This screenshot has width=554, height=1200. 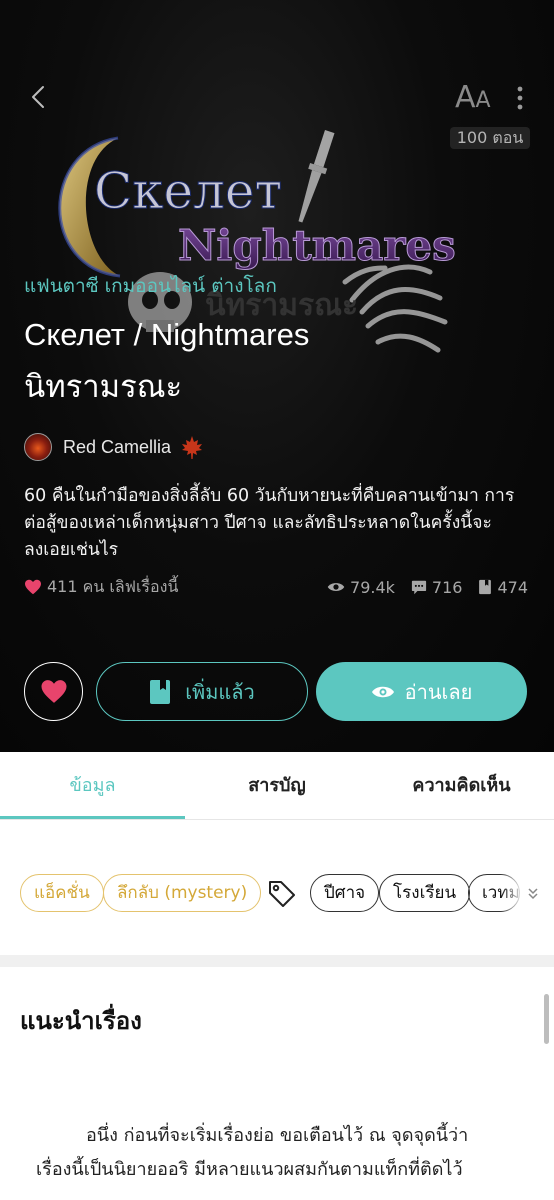 I want to click on section-divider, so click(x=277, y=961).